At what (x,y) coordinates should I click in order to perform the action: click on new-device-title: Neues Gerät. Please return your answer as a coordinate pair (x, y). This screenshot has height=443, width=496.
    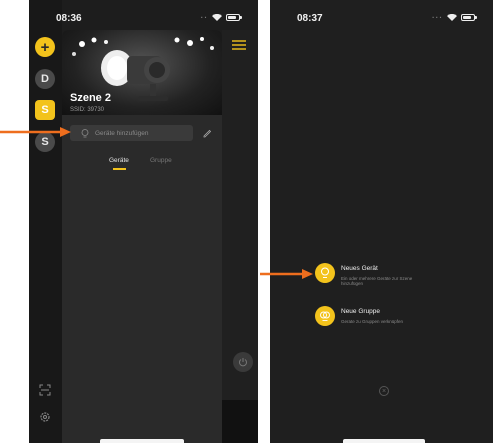
    Looking at the image, I should click on (359, 268).